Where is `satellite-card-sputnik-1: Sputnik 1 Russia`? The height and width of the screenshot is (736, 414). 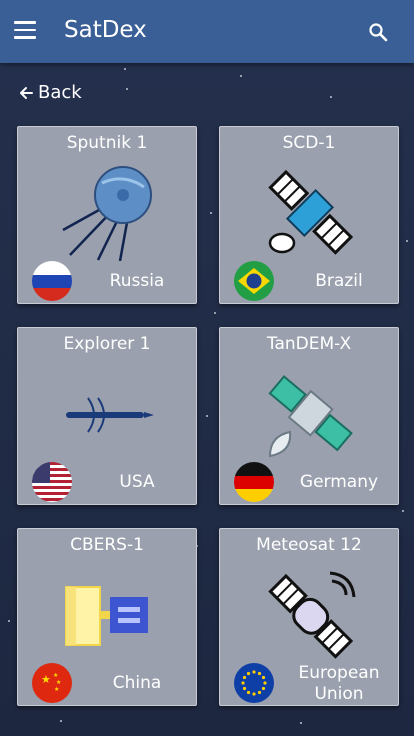
satellite-card-sputnik-1: Sputnik 1 Russia is located at coordinates (107, 215).